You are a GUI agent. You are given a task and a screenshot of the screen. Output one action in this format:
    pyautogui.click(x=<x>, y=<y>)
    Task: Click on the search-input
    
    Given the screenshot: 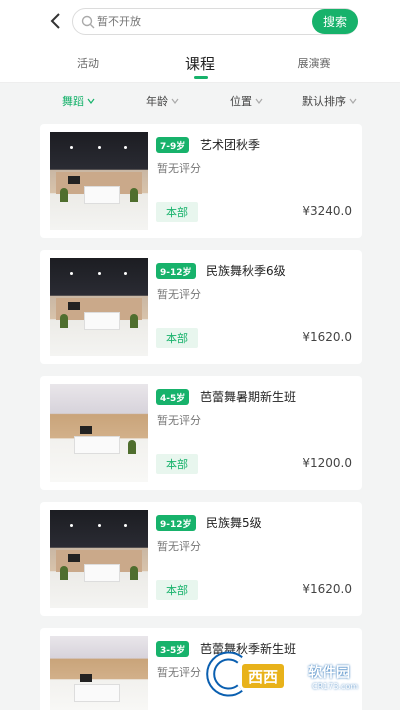 What is the action you would take?
    pyautogui.click(x=197, y=21)
    